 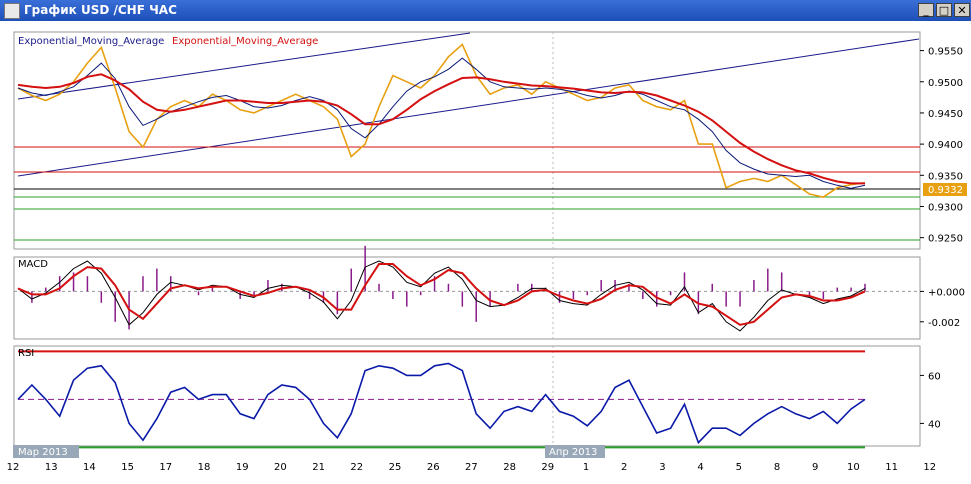 I want to click on x-tick-label: 14, so click(x=89, y=467).